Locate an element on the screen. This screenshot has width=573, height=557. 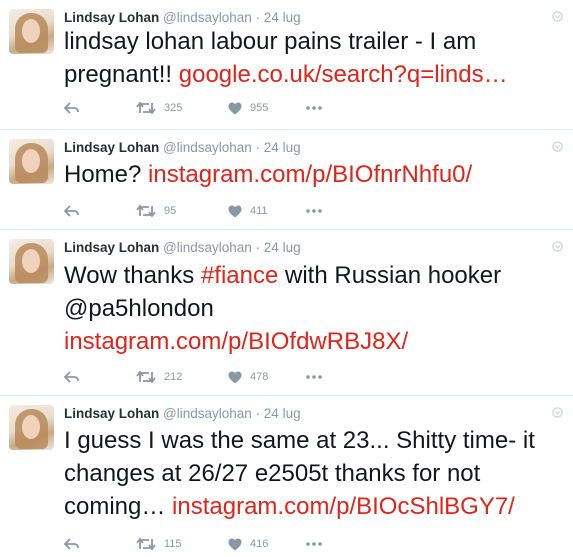
tweet-link: instagram.com/p/BIOfnrNhfu0/ is located at coordinates (310, 174).